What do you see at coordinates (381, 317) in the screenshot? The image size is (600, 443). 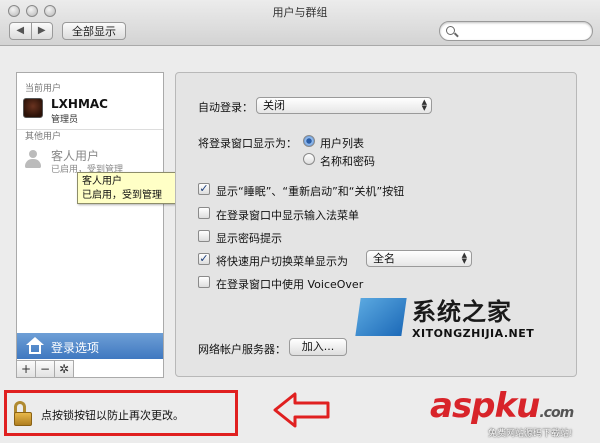 I see `watermark-logo-icon` at bounding box center [381, 317].